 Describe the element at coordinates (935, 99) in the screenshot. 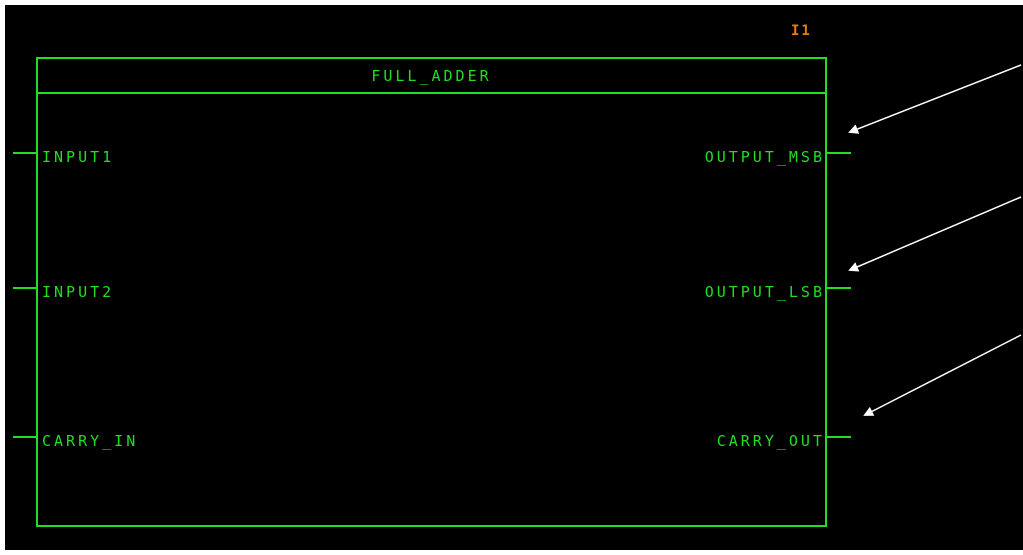

I see `arrow-to-output-msb` at that location.